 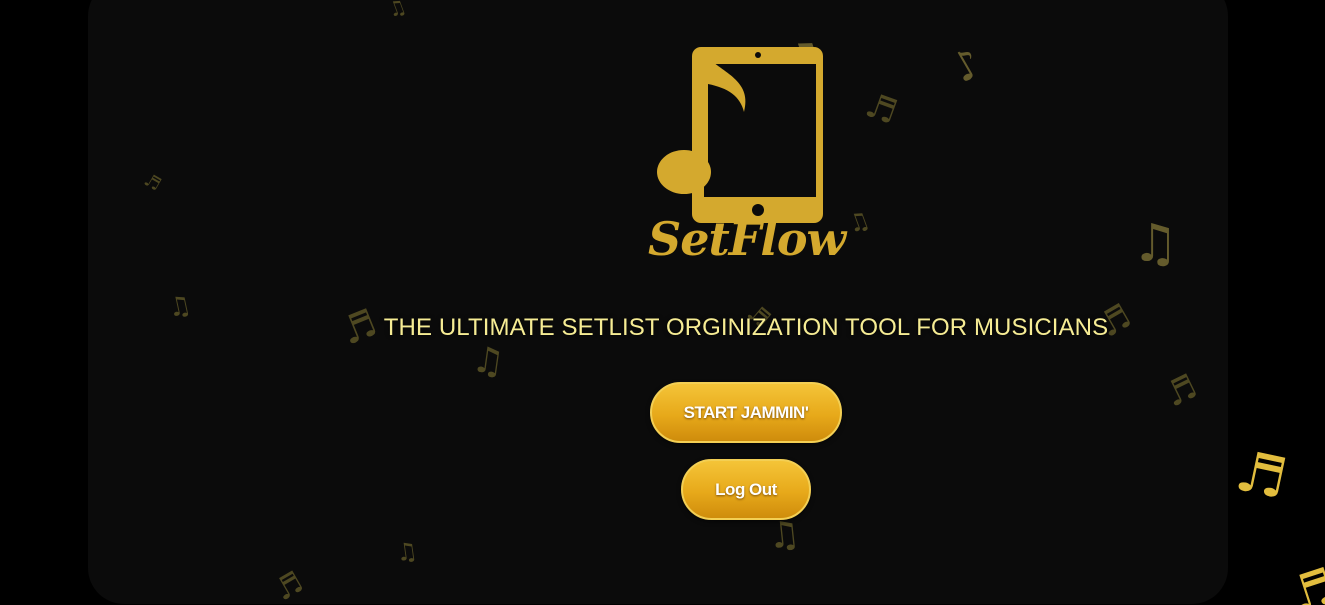 What do you see at coordinates (967, 66) in the screenshot?
I see `music-note-icon: ♪` at bounding box center [967, 66].